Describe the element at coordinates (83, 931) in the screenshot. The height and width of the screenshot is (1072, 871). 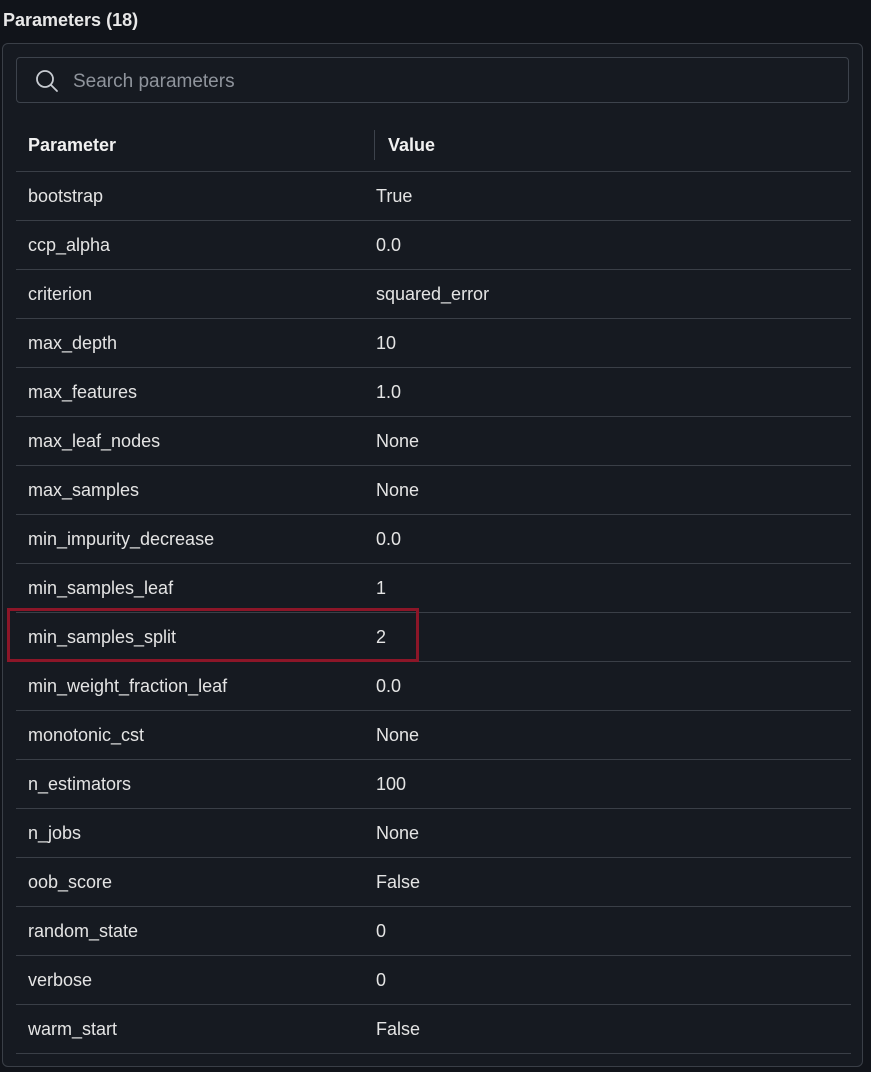
I see `parameter-name: random_state` at that location.